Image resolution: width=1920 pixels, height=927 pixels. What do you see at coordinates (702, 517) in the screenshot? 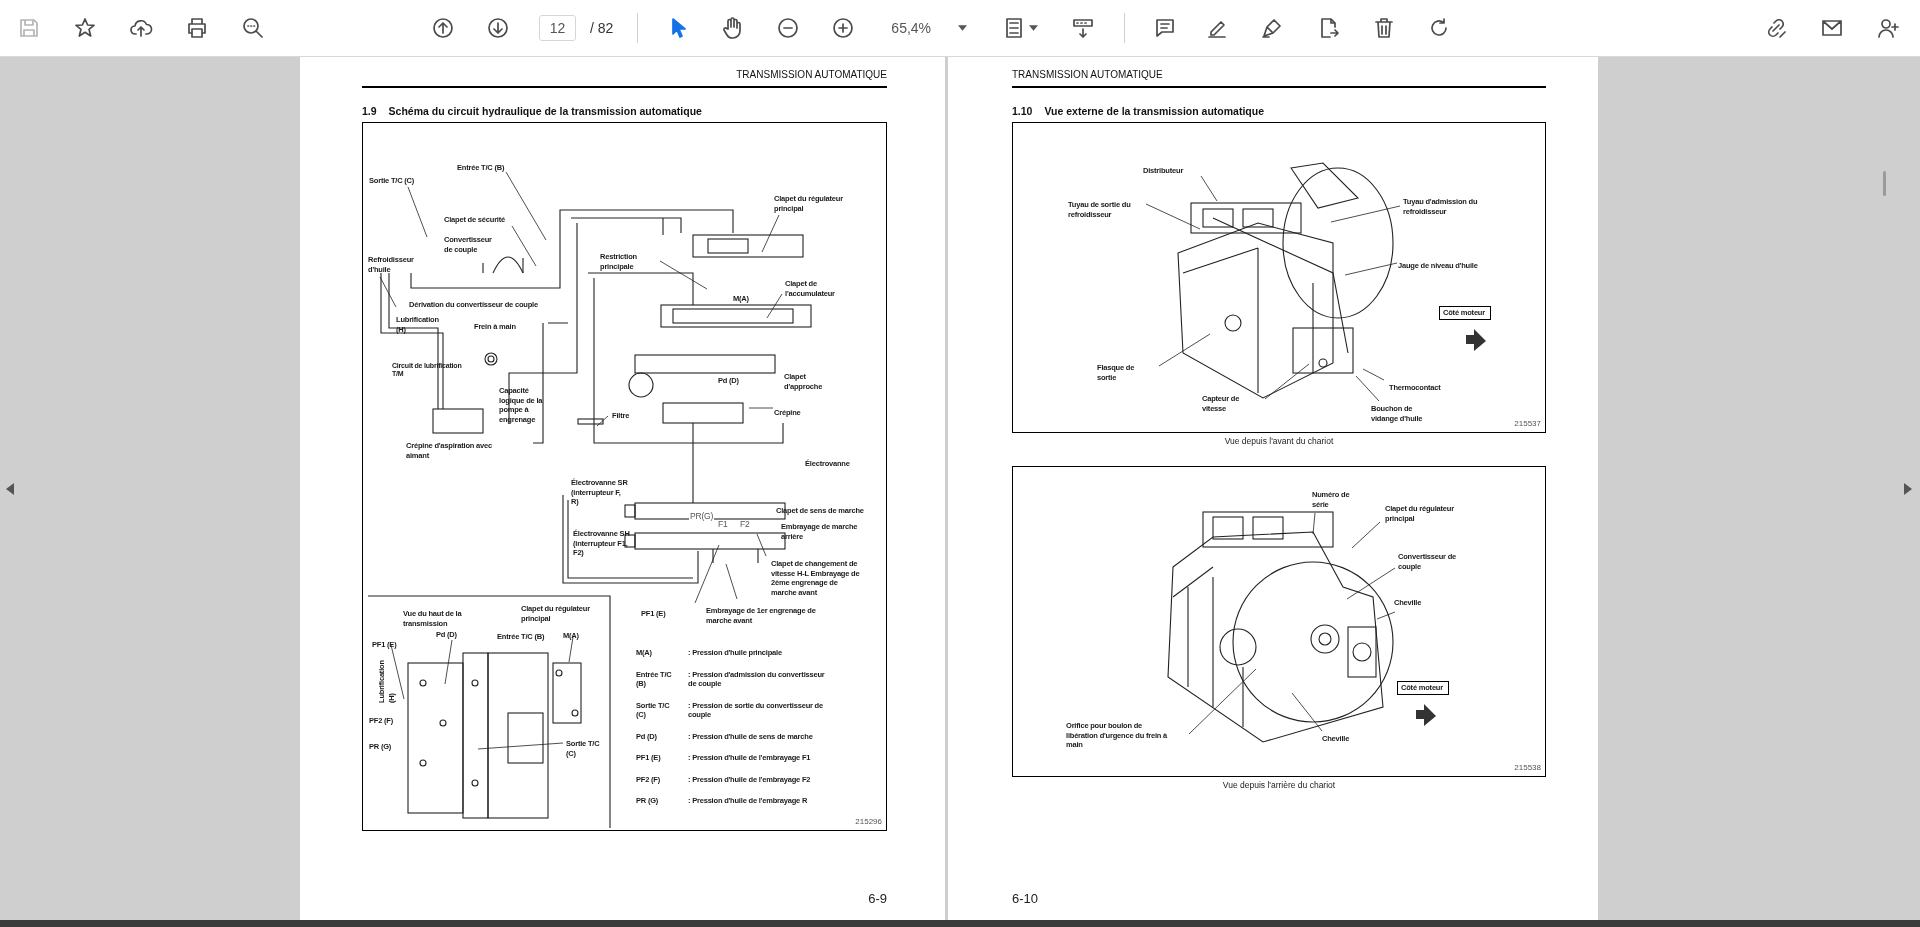
I see `callout-label: PR(G)` at bounding box center [702, 517].